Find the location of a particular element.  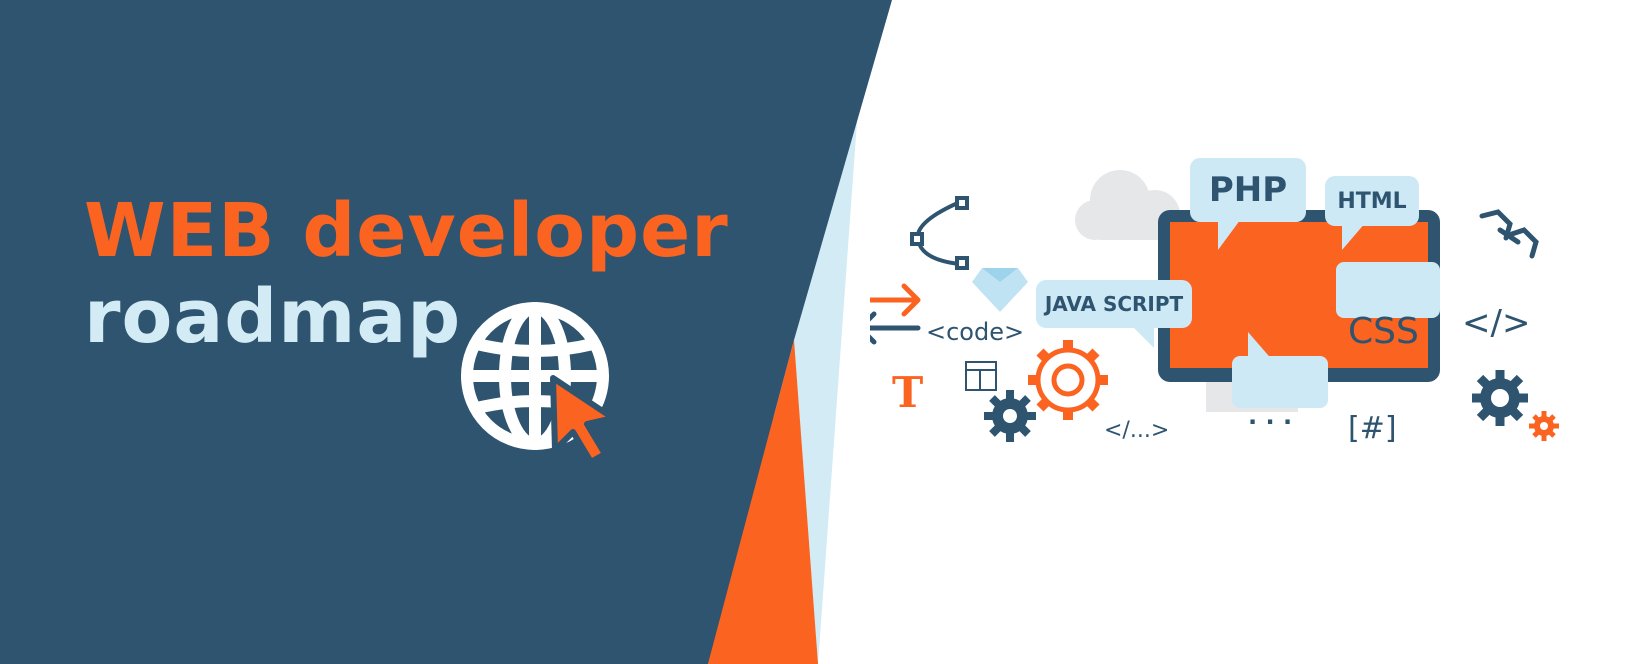

code-tag: <code> is located at coordinates (975, 332).